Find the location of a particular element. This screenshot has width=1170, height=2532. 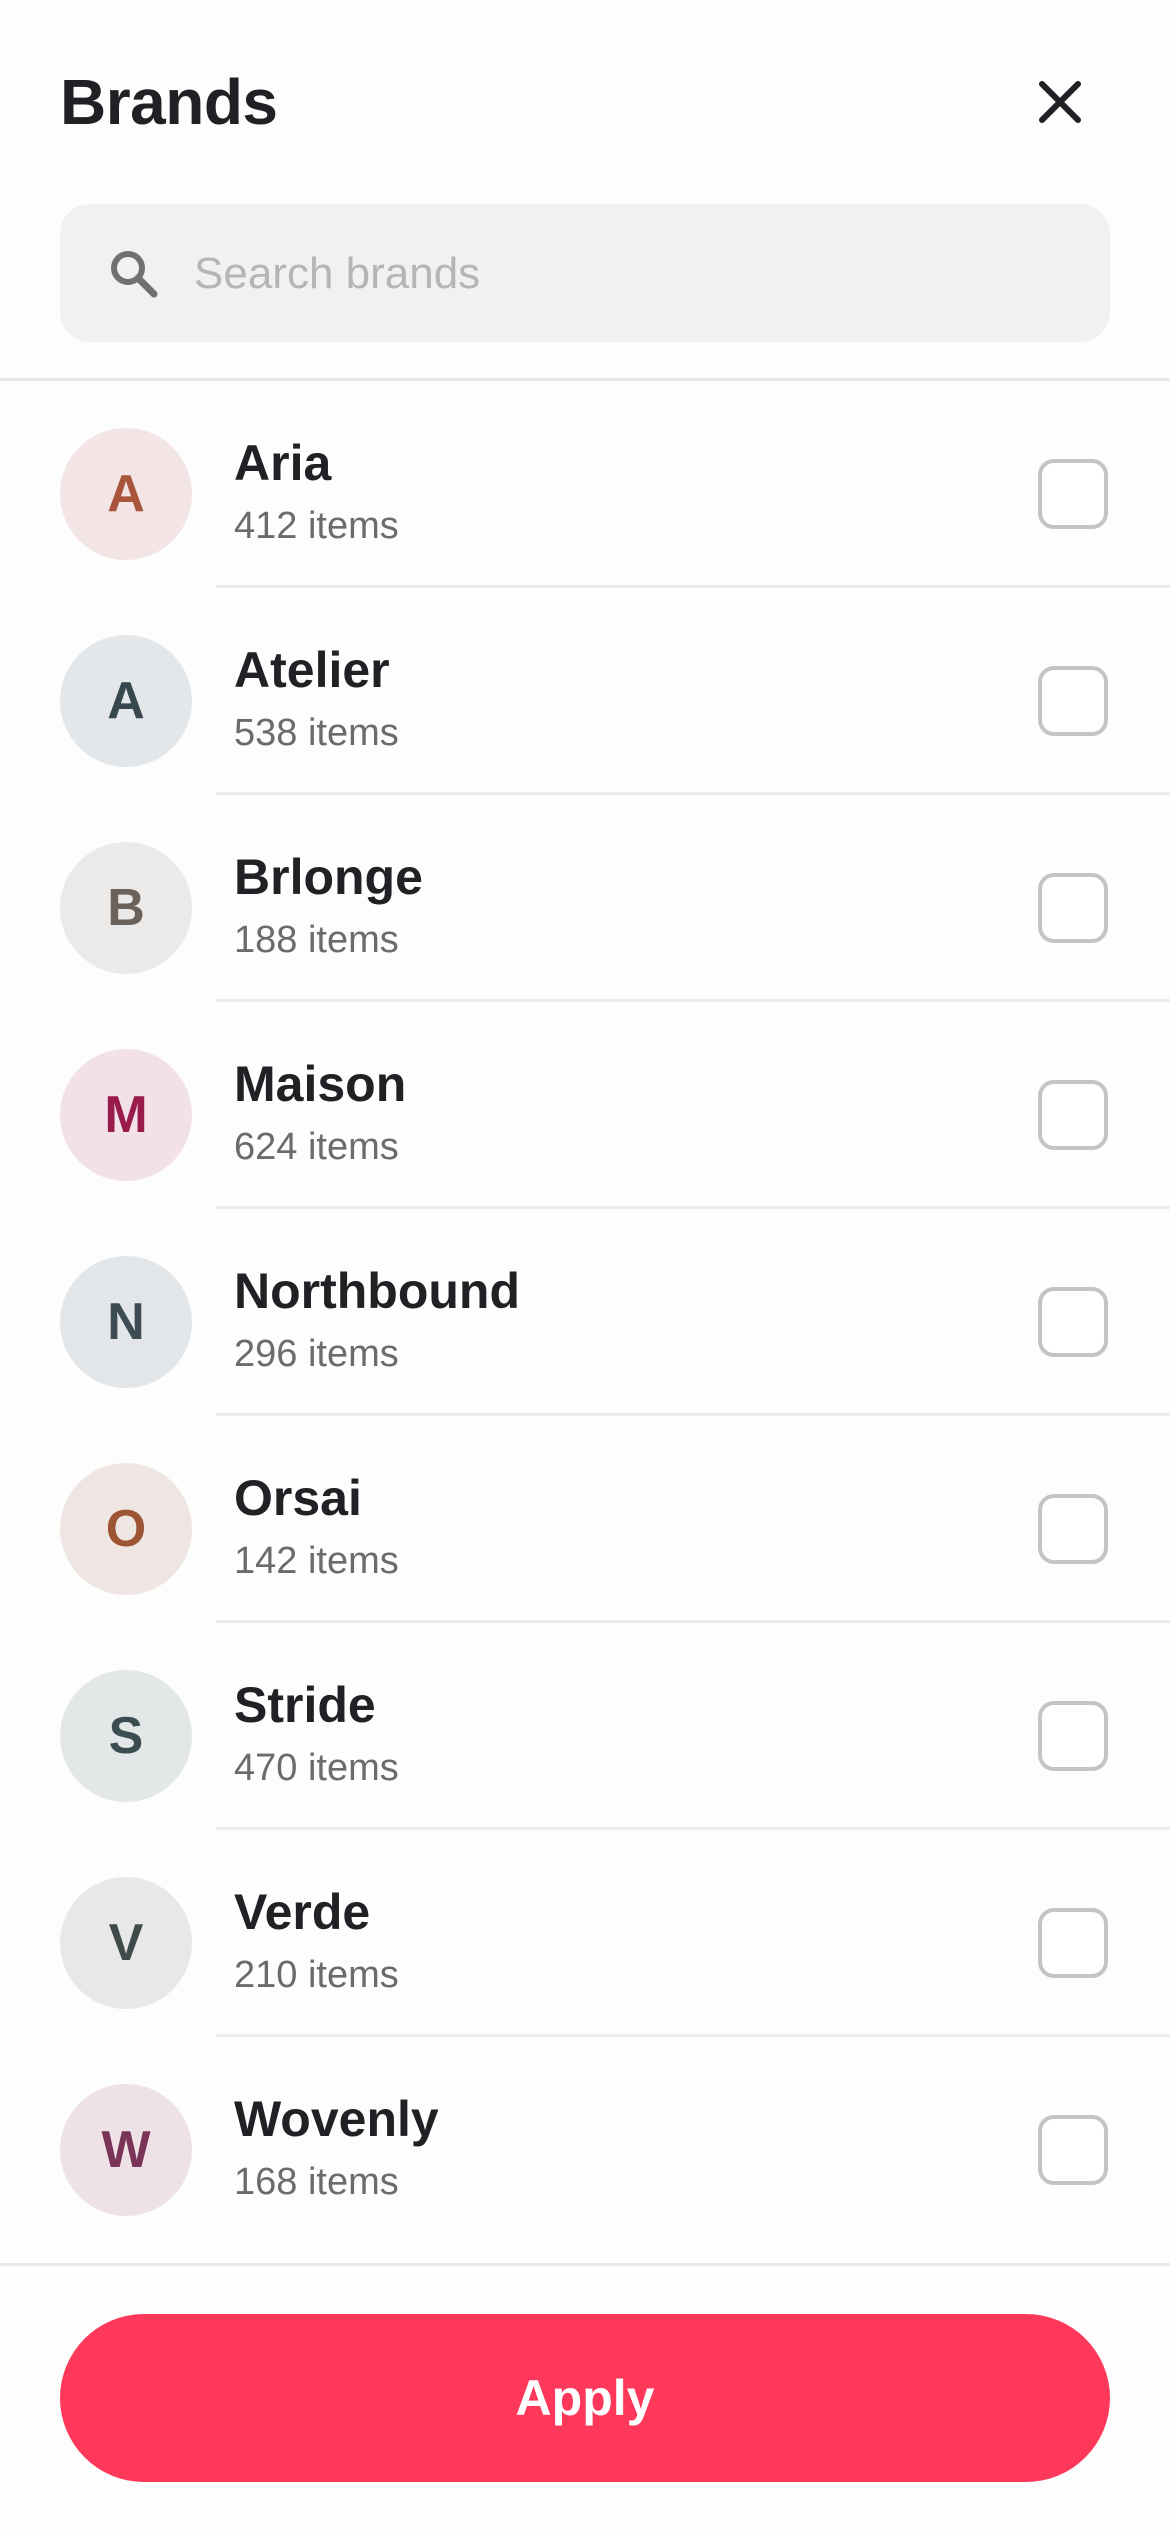

brand-row-verde: V Verde 210 items is located at coordinates (585, 1933).